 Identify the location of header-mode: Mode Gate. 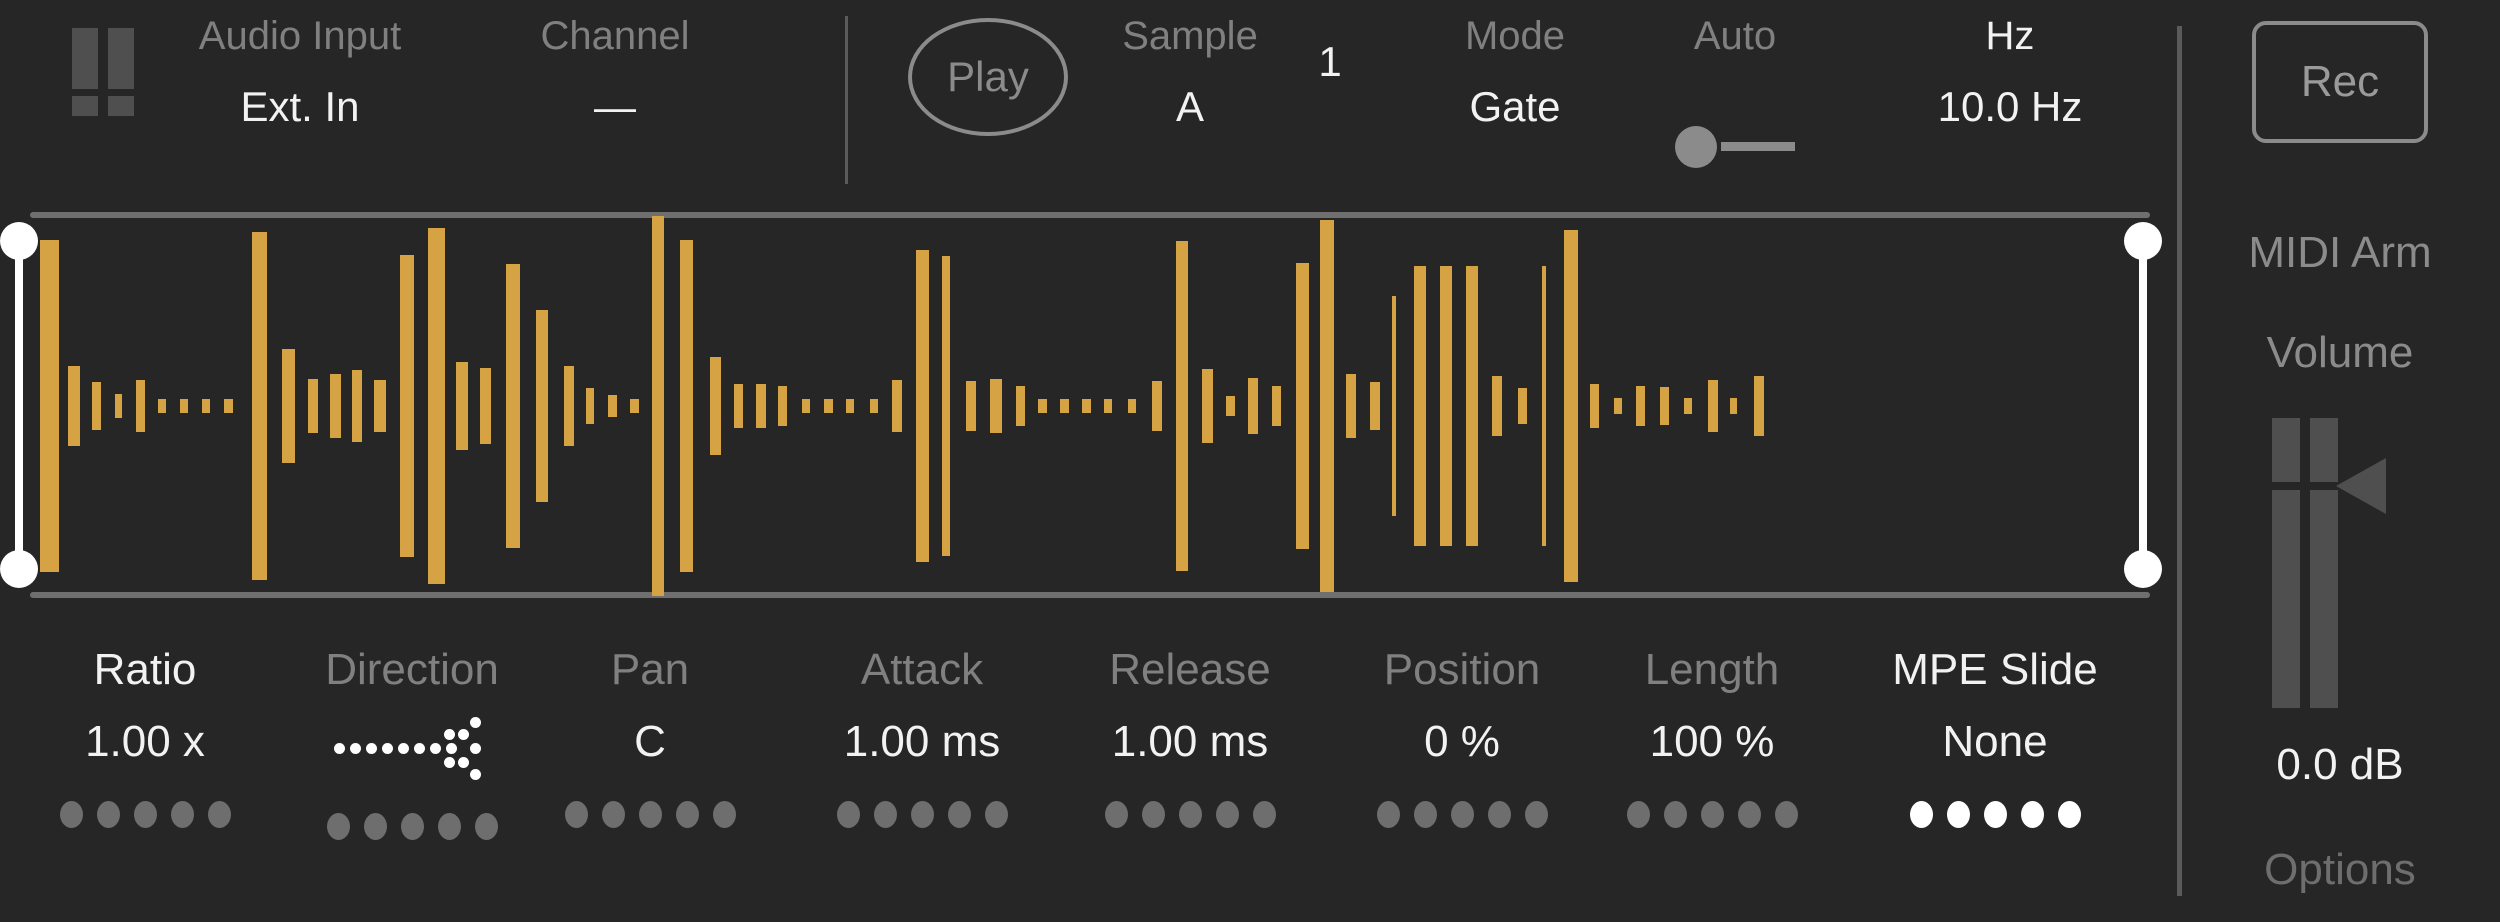
(1515, 100).